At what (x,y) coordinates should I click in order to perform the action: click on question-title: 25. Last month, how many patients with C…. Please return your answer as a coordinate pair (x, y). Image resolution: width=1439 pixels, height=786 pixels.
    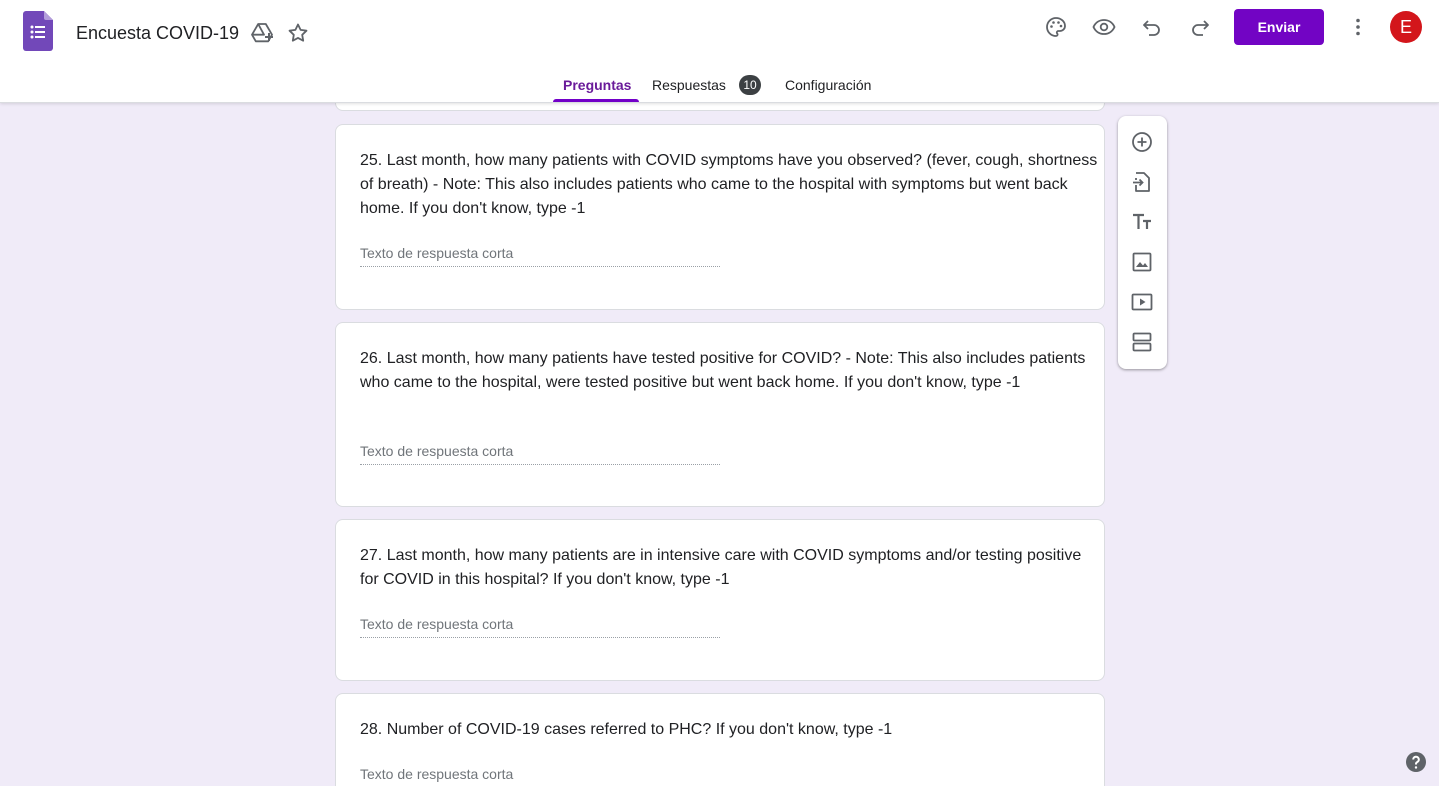
    Looking at the image, I should click on (730, 185).